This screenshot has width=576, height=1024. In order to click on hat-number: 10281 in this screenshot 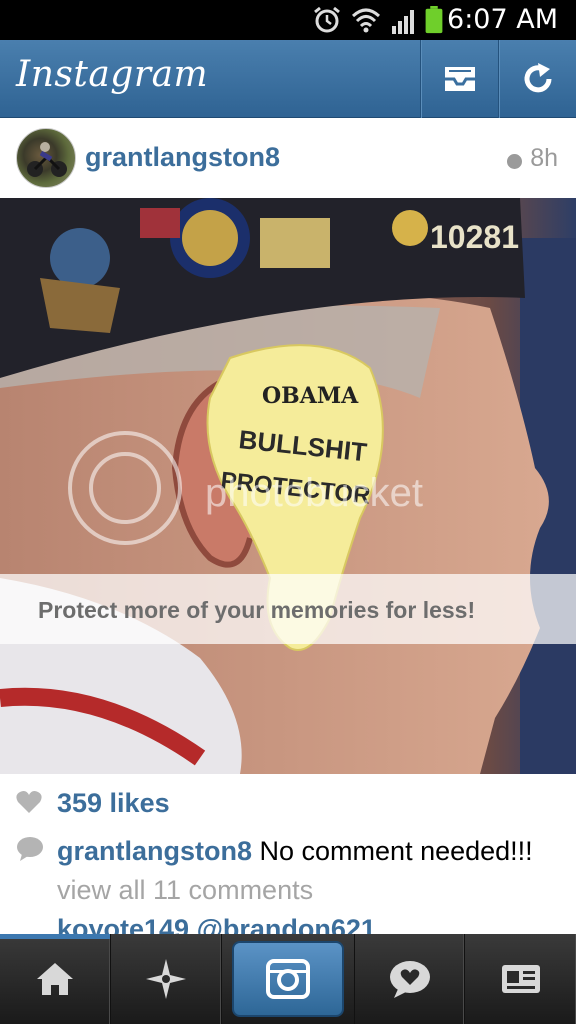, I will do `click(474, 237)`.